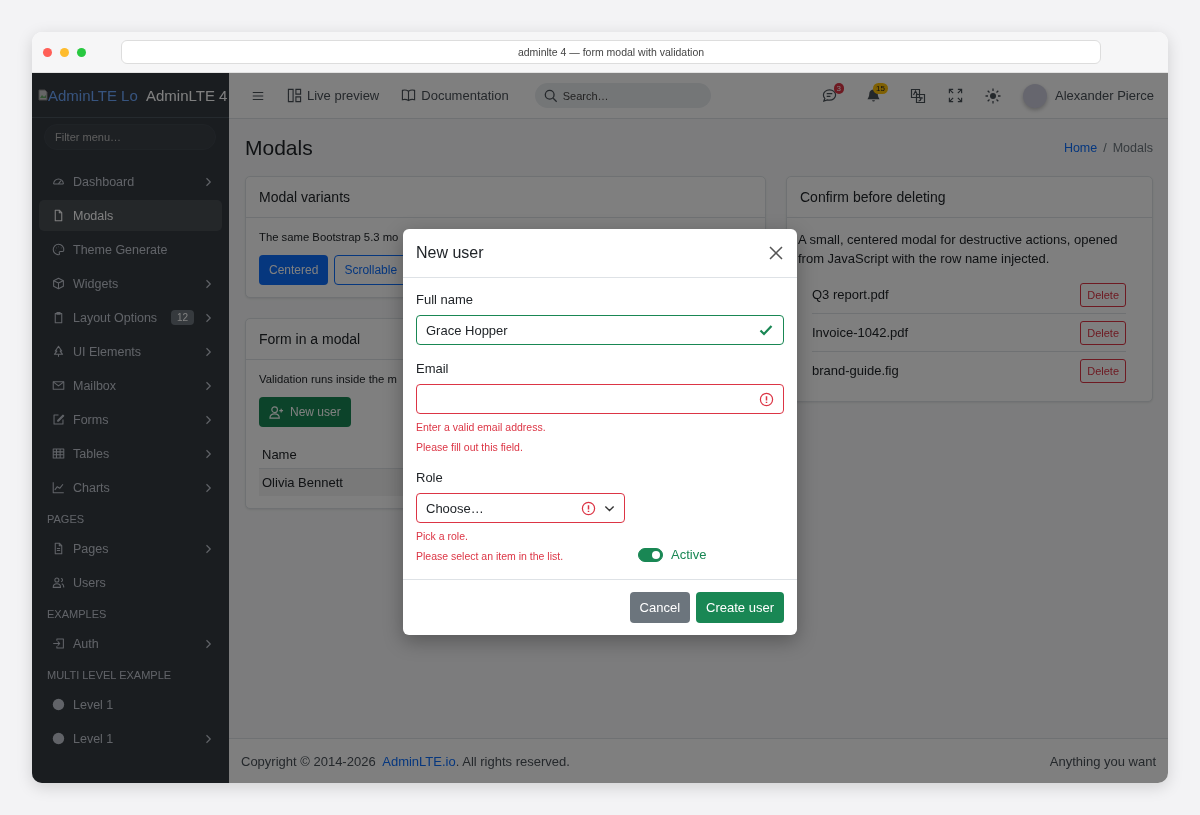 This screenshot has height=815, width=1200. Describe the element at coordinates (918, 95) in the screenshot. I see `translate-icon` at that location.